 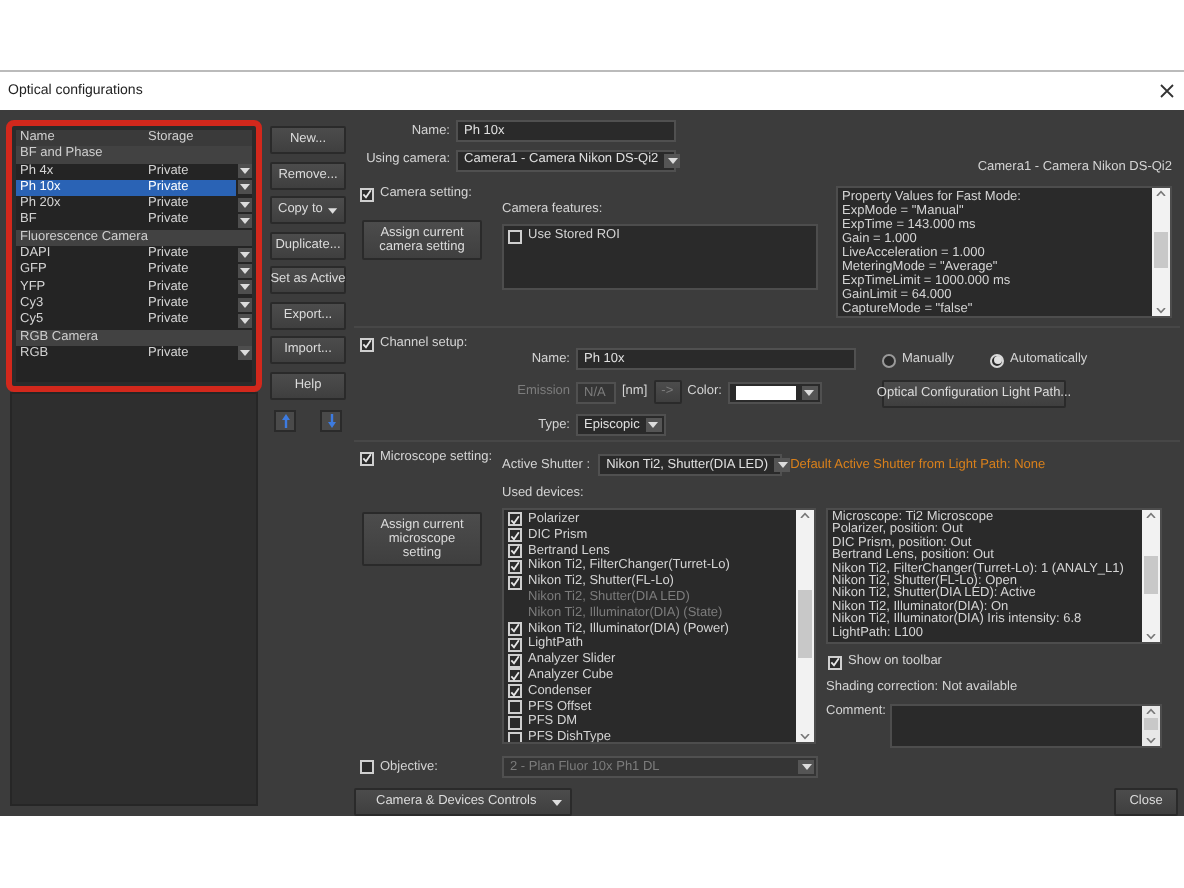 What do you see at coordinates (774, 392) in the screenshot?
I see `color-dropdown` at bounding box center [774, 392].